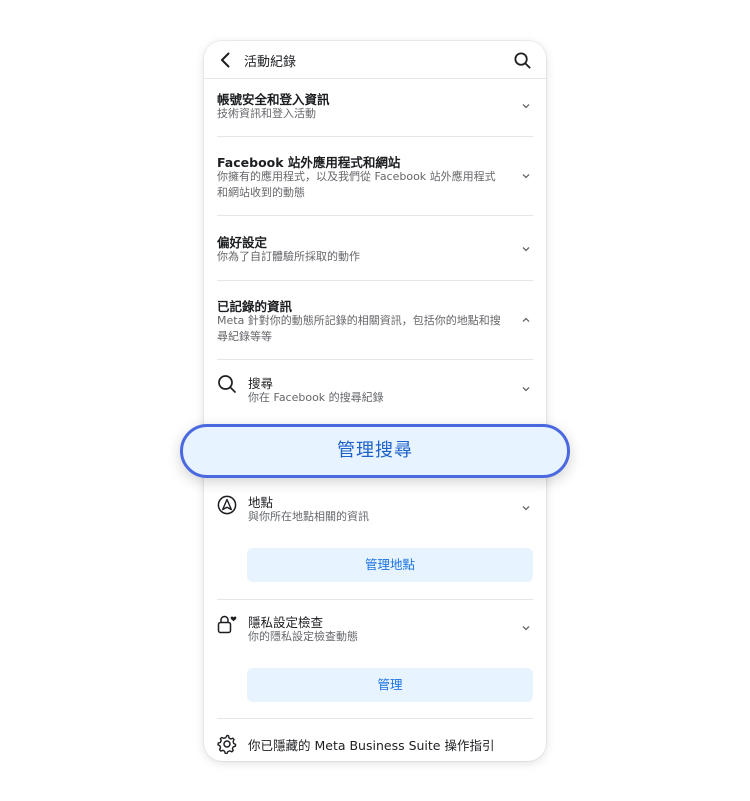  Describe the element at coordinates (375, 629) in the screenshot. I see `subitem-privacy-checkup: 隱私設定檢查 你的隱私設定檢查動態` at that location.